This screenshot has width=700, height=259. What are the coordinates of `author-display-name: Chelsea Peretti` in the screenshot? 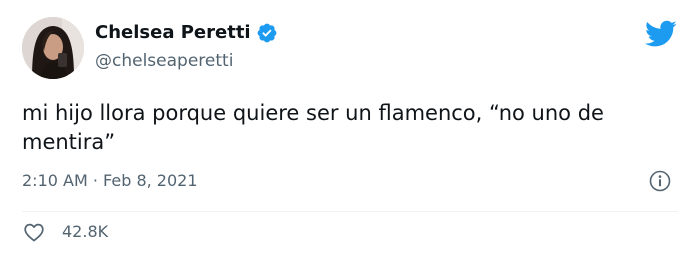 It's located at (186, 33).